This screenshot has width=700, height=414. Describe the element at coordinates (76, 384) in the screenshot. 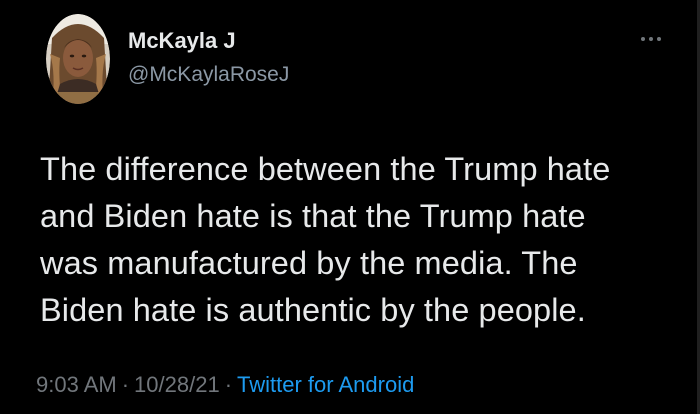

I see `tweet-time: 9:03 AM` at that location.